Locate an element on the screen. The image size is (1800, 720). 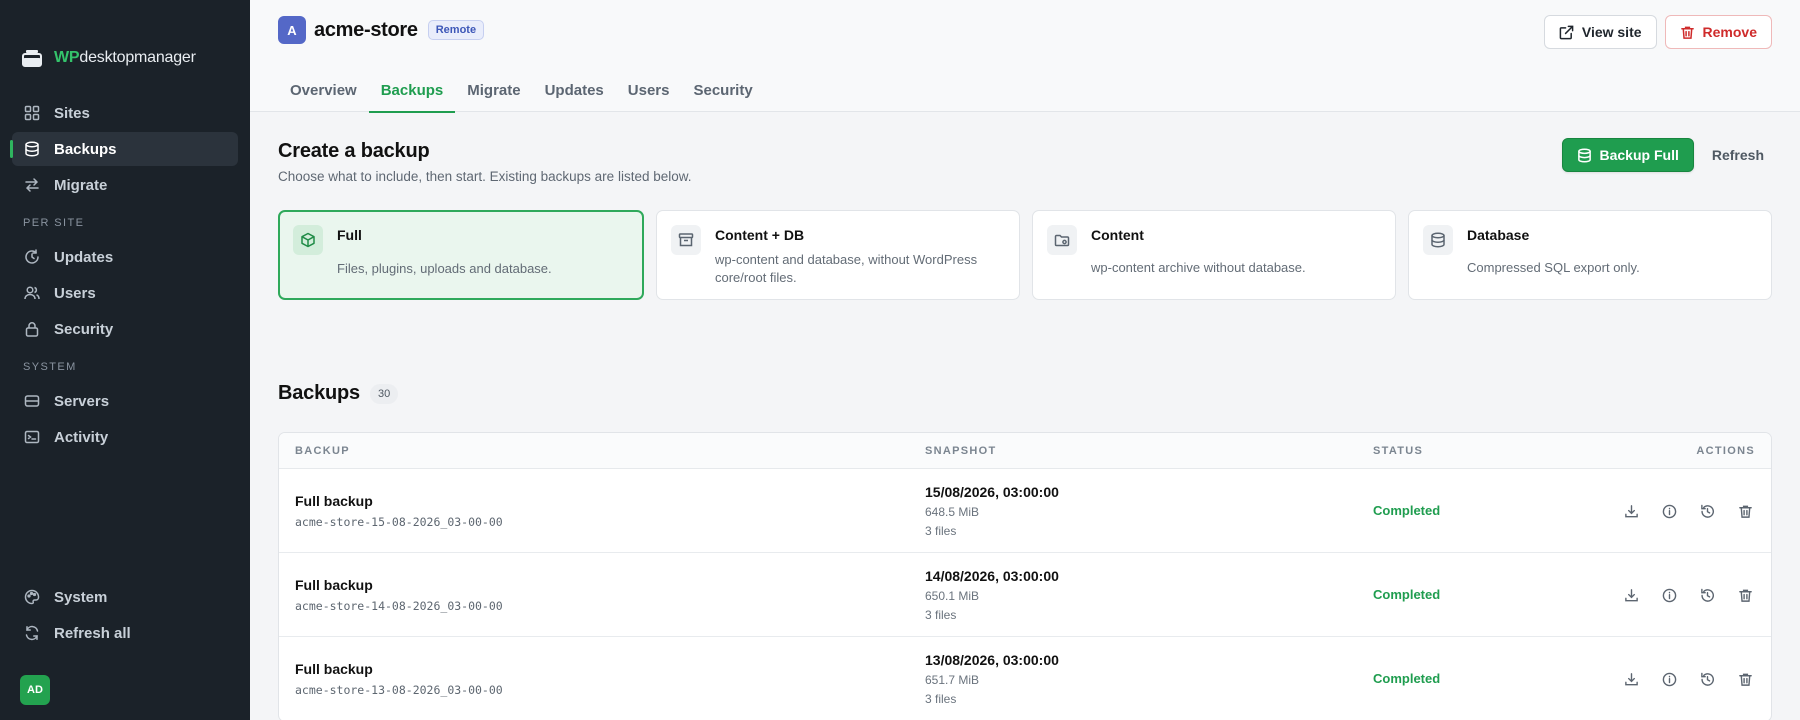
users-icon is located at coordinates (32, 293).